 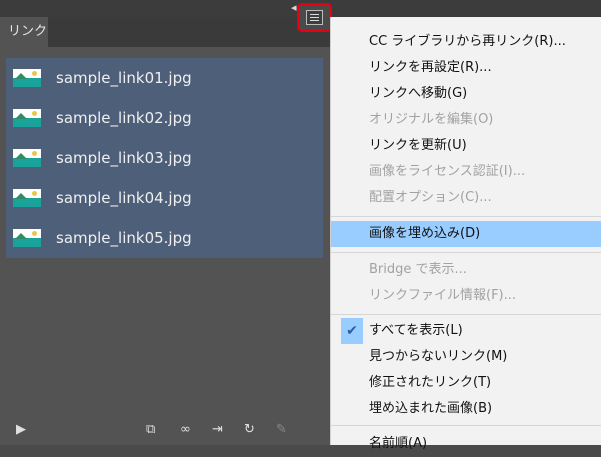 What do you see at coordinates (466, 409) in the screenshot?
I see `menu-item-embedded-images: 埋め込まれた画像(B)` at bounding box center [466, 409].